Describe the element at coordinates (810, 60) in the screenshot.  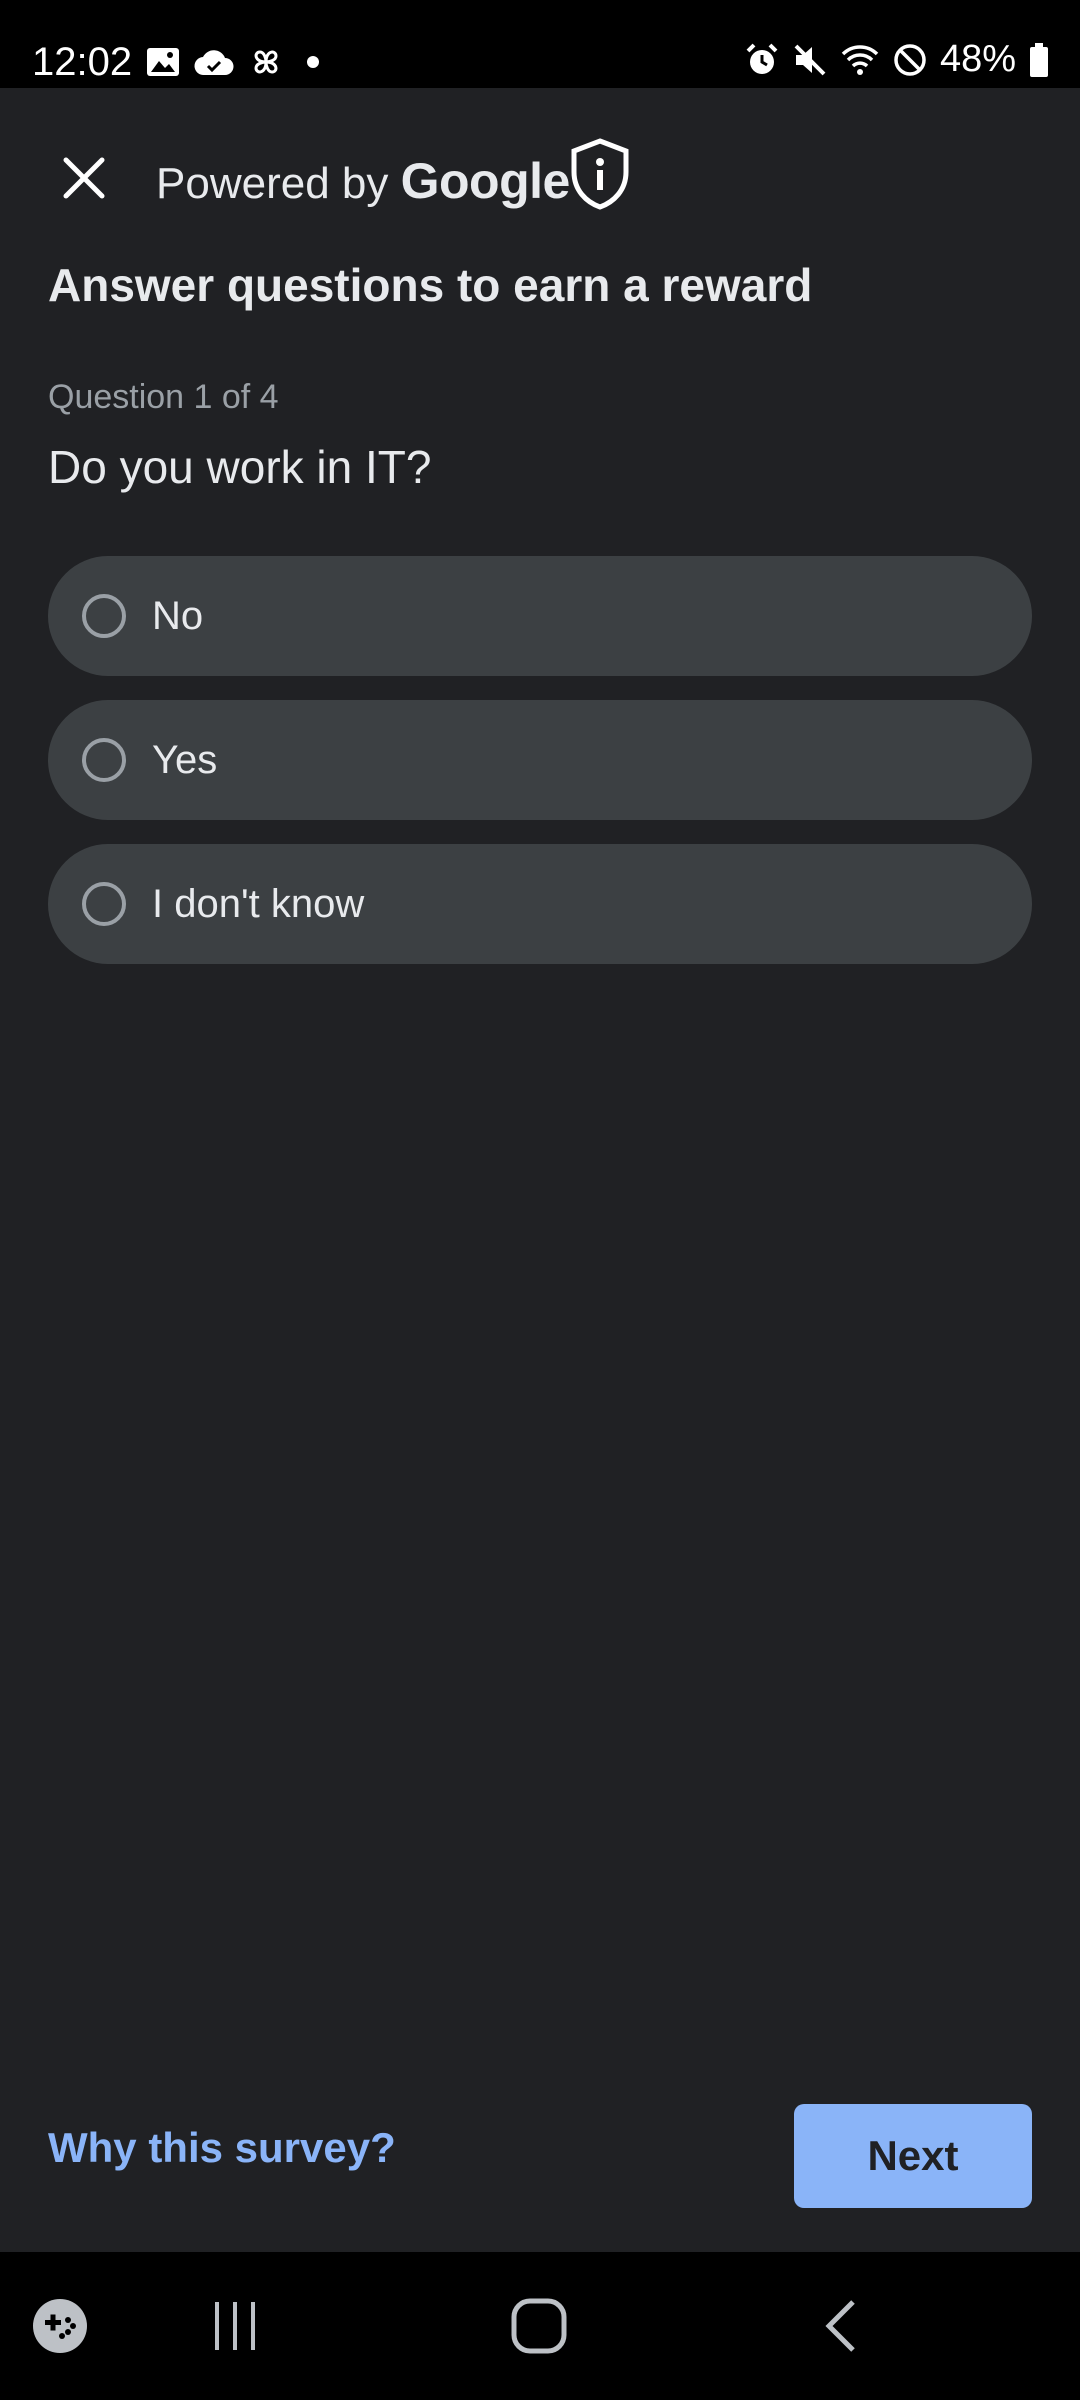
I see `mute-icon` at that location.